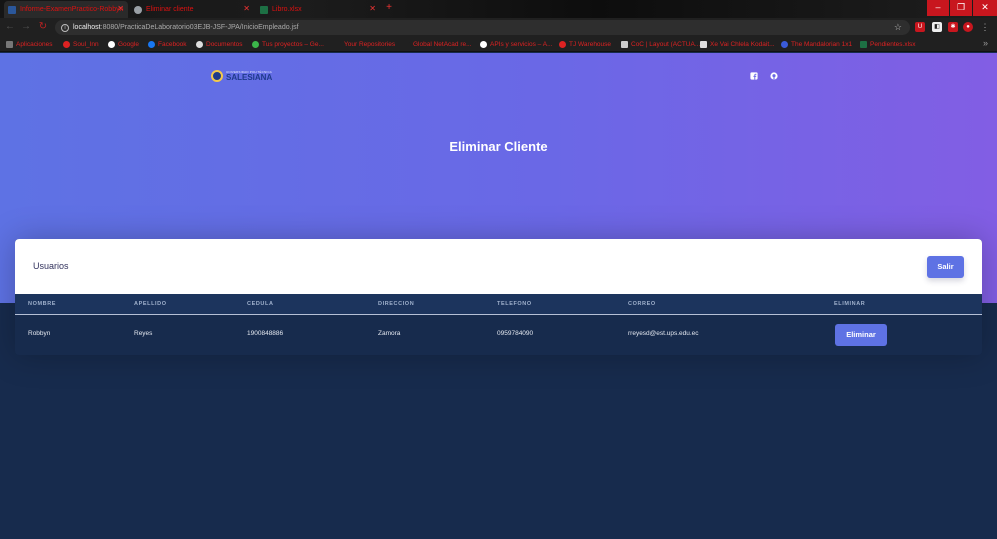  Describe the element at coordinates (265, 333) in the screenshot. I see `cell-cedula: 1900848886` at that location.